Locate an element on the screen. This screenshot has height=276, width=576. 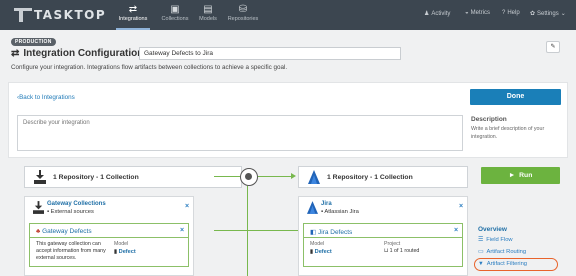
repositories-icon: ⛁ is located at coordinates (243, 9).